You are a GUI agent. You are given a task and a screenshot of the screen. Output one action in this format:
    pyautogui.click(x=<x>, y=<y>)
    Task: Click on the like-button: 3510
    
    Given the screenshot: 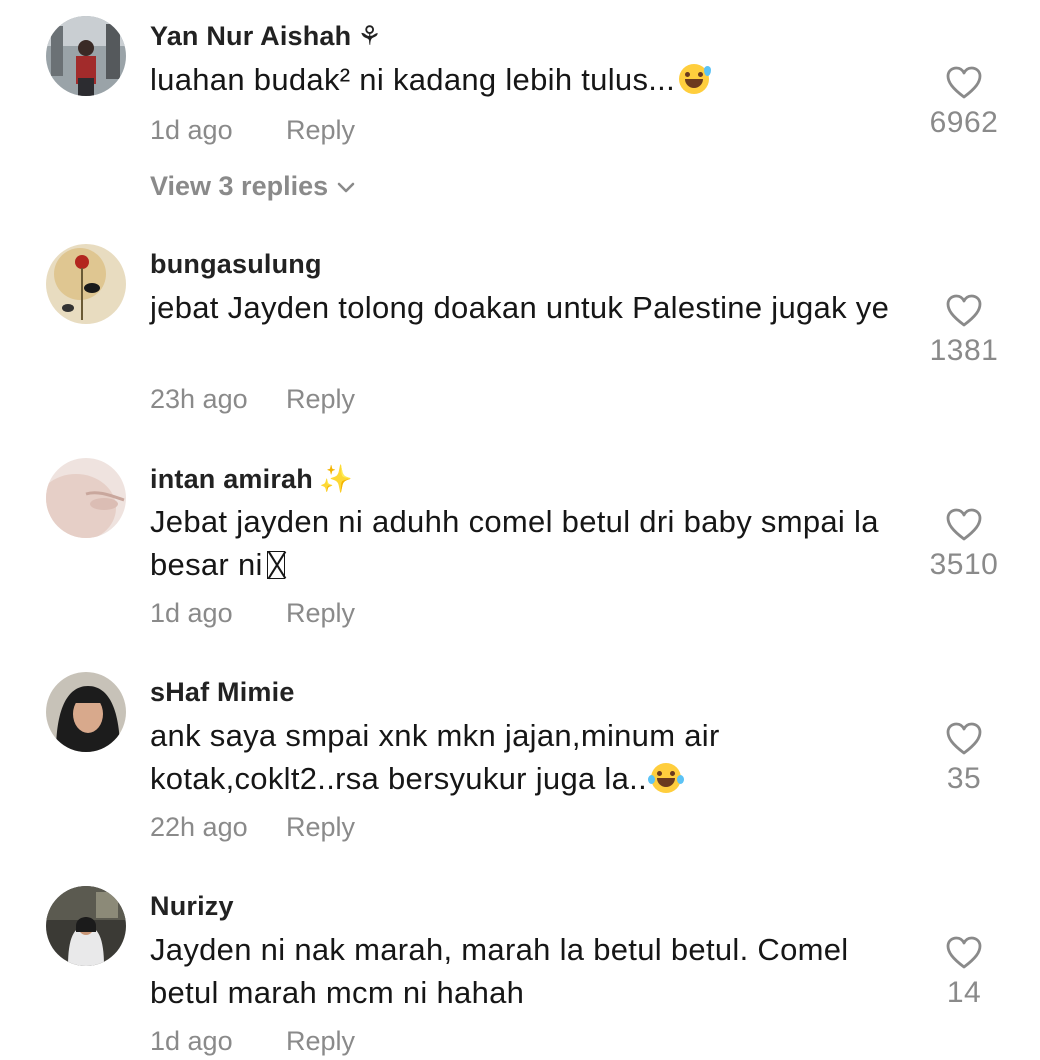 What is the action you would take?
    pyautogui.click(x=964, y=545)
    